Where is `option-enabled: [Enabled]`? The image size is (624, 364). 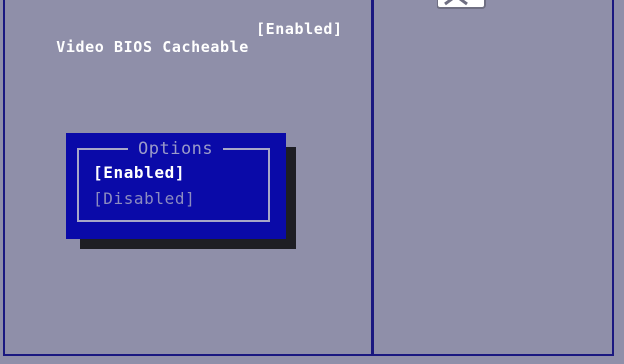 option-enabled: [Enabled] is located at coordinates (139, 173).